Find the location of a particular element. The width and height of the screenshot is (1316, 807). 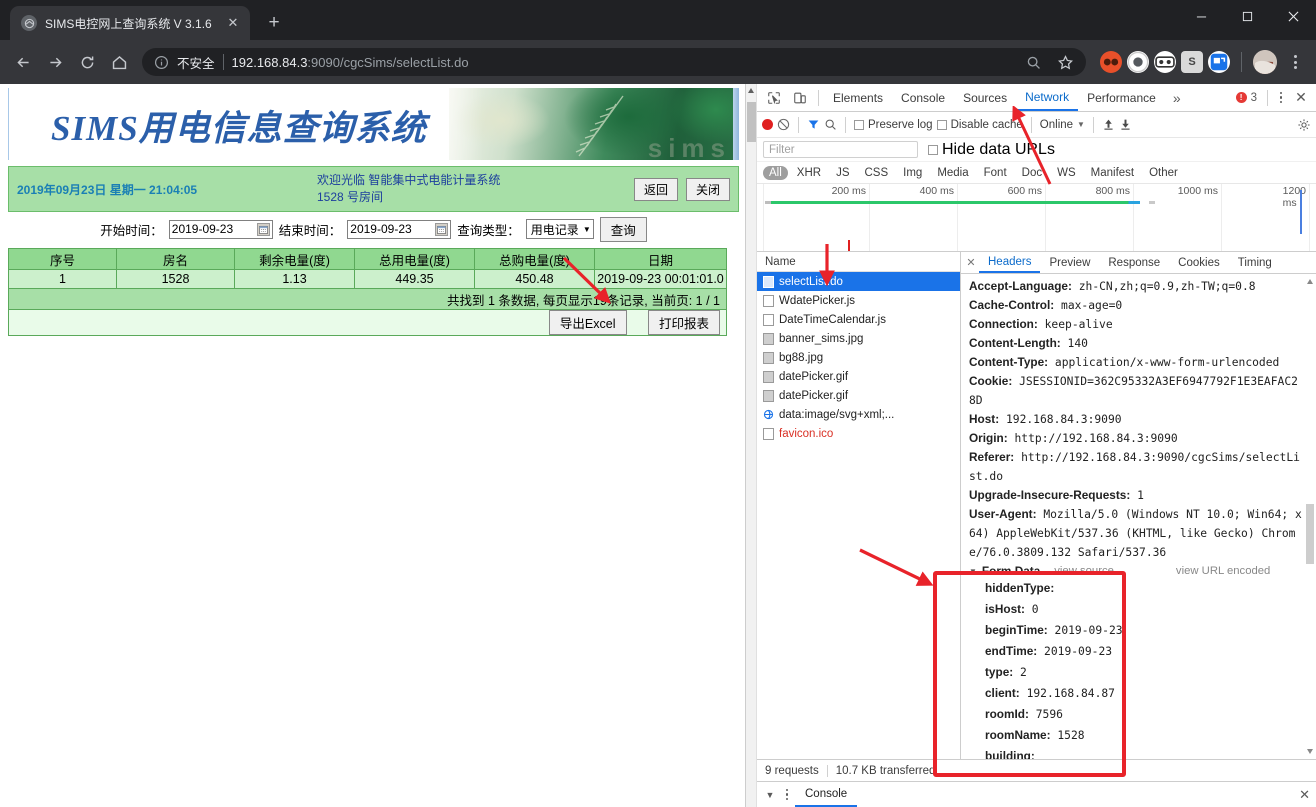

extension-s-icon: S is located at coordinates (1192, 62).